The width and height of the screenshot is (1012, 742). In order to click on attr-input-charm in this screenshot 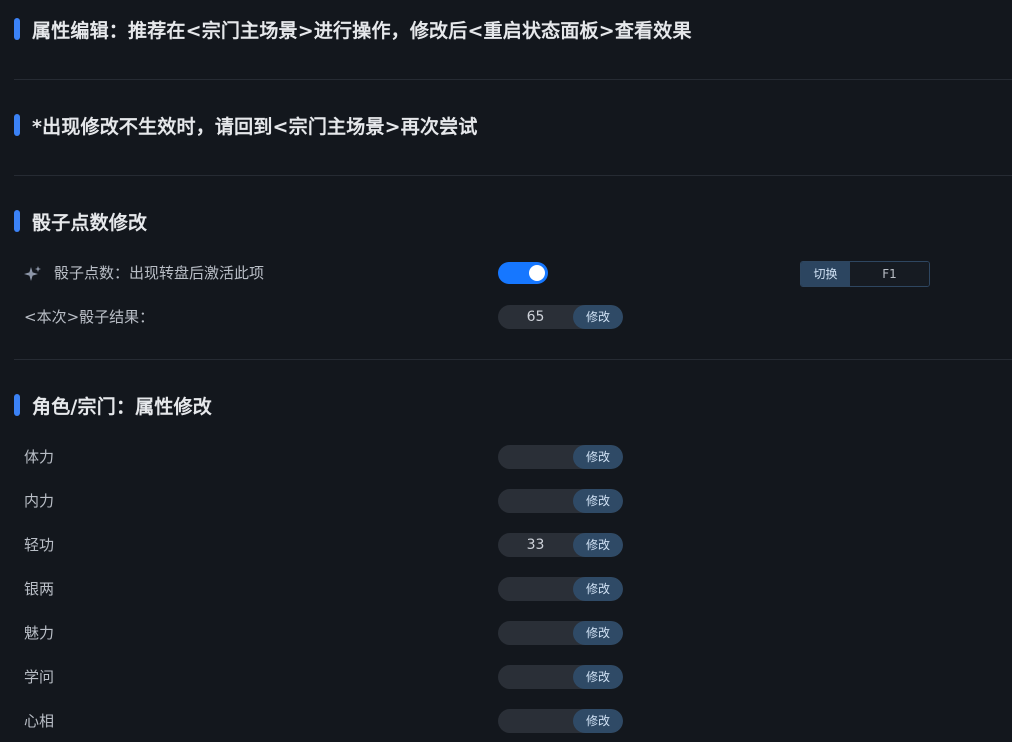, I will do `click(535, 633)`.